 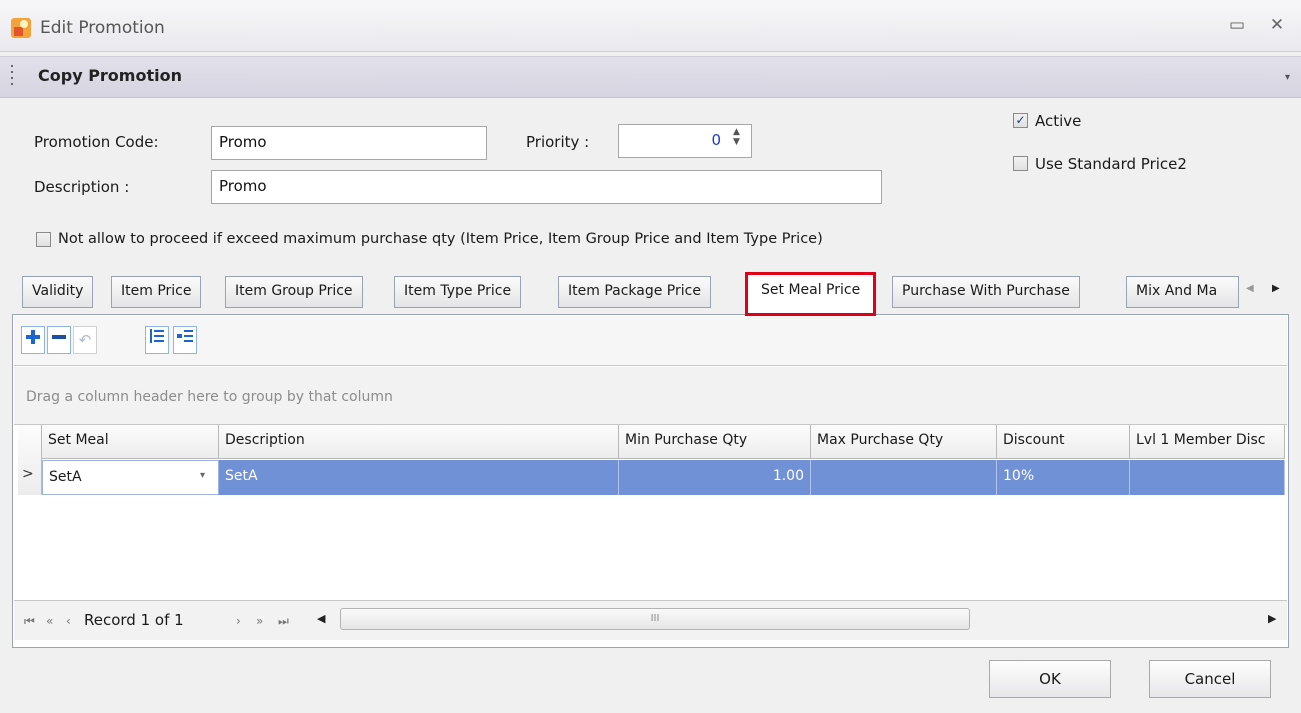 I want to click on undo-icon: ↶, so click(x=85, y=340).